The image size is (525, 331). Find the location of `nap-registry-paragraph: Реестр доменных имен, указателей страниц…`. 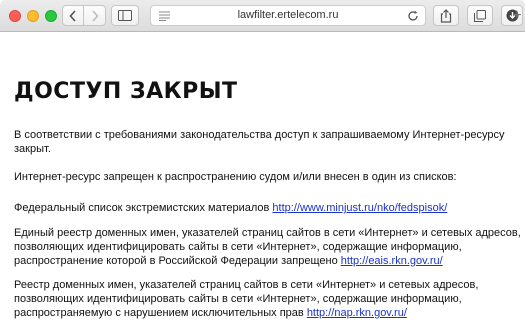

nap-registry-paragraph: Реестр доменных имен, указателей страниц… is located at coordinates (269, 299).